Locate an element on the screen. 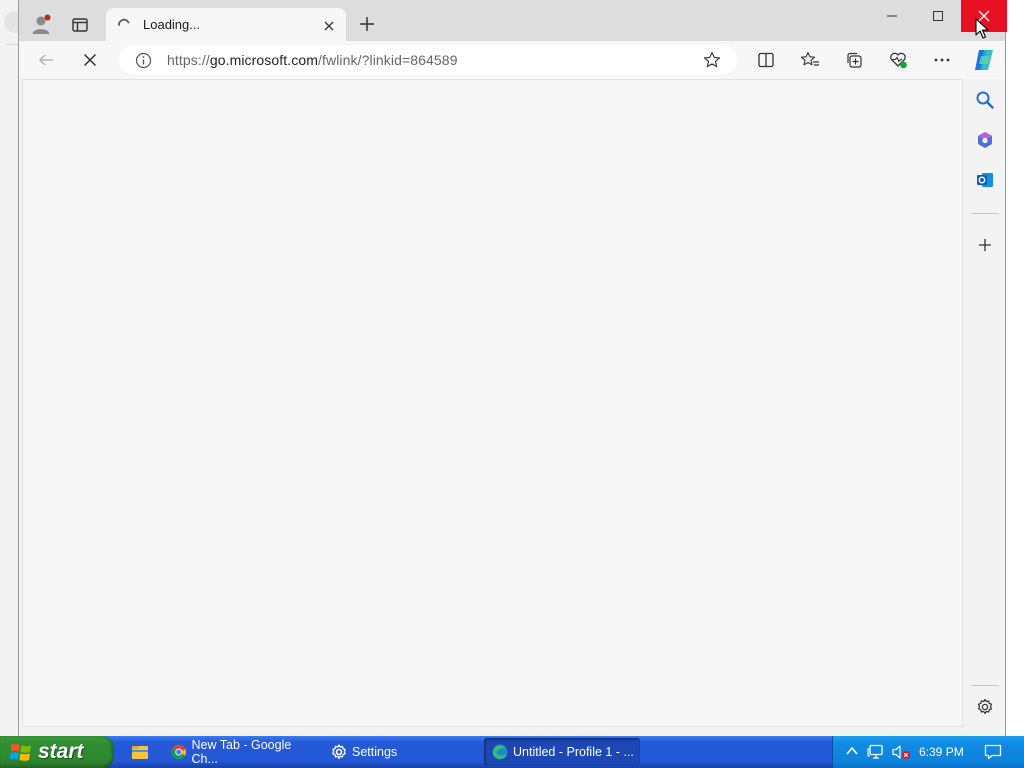 Image resolution: width=1024 pixels, height=768 pixels. windows-logo-icon is located at coordinates (20, 752).